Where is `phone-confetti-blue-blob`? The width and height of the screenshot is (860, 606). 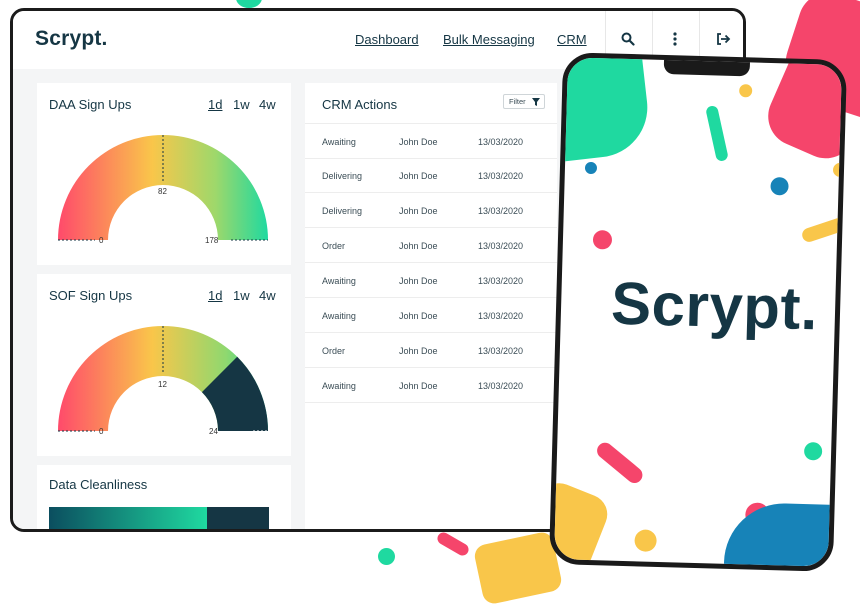 phone-confetti-blue-blob is located at coordinates (785, 536).